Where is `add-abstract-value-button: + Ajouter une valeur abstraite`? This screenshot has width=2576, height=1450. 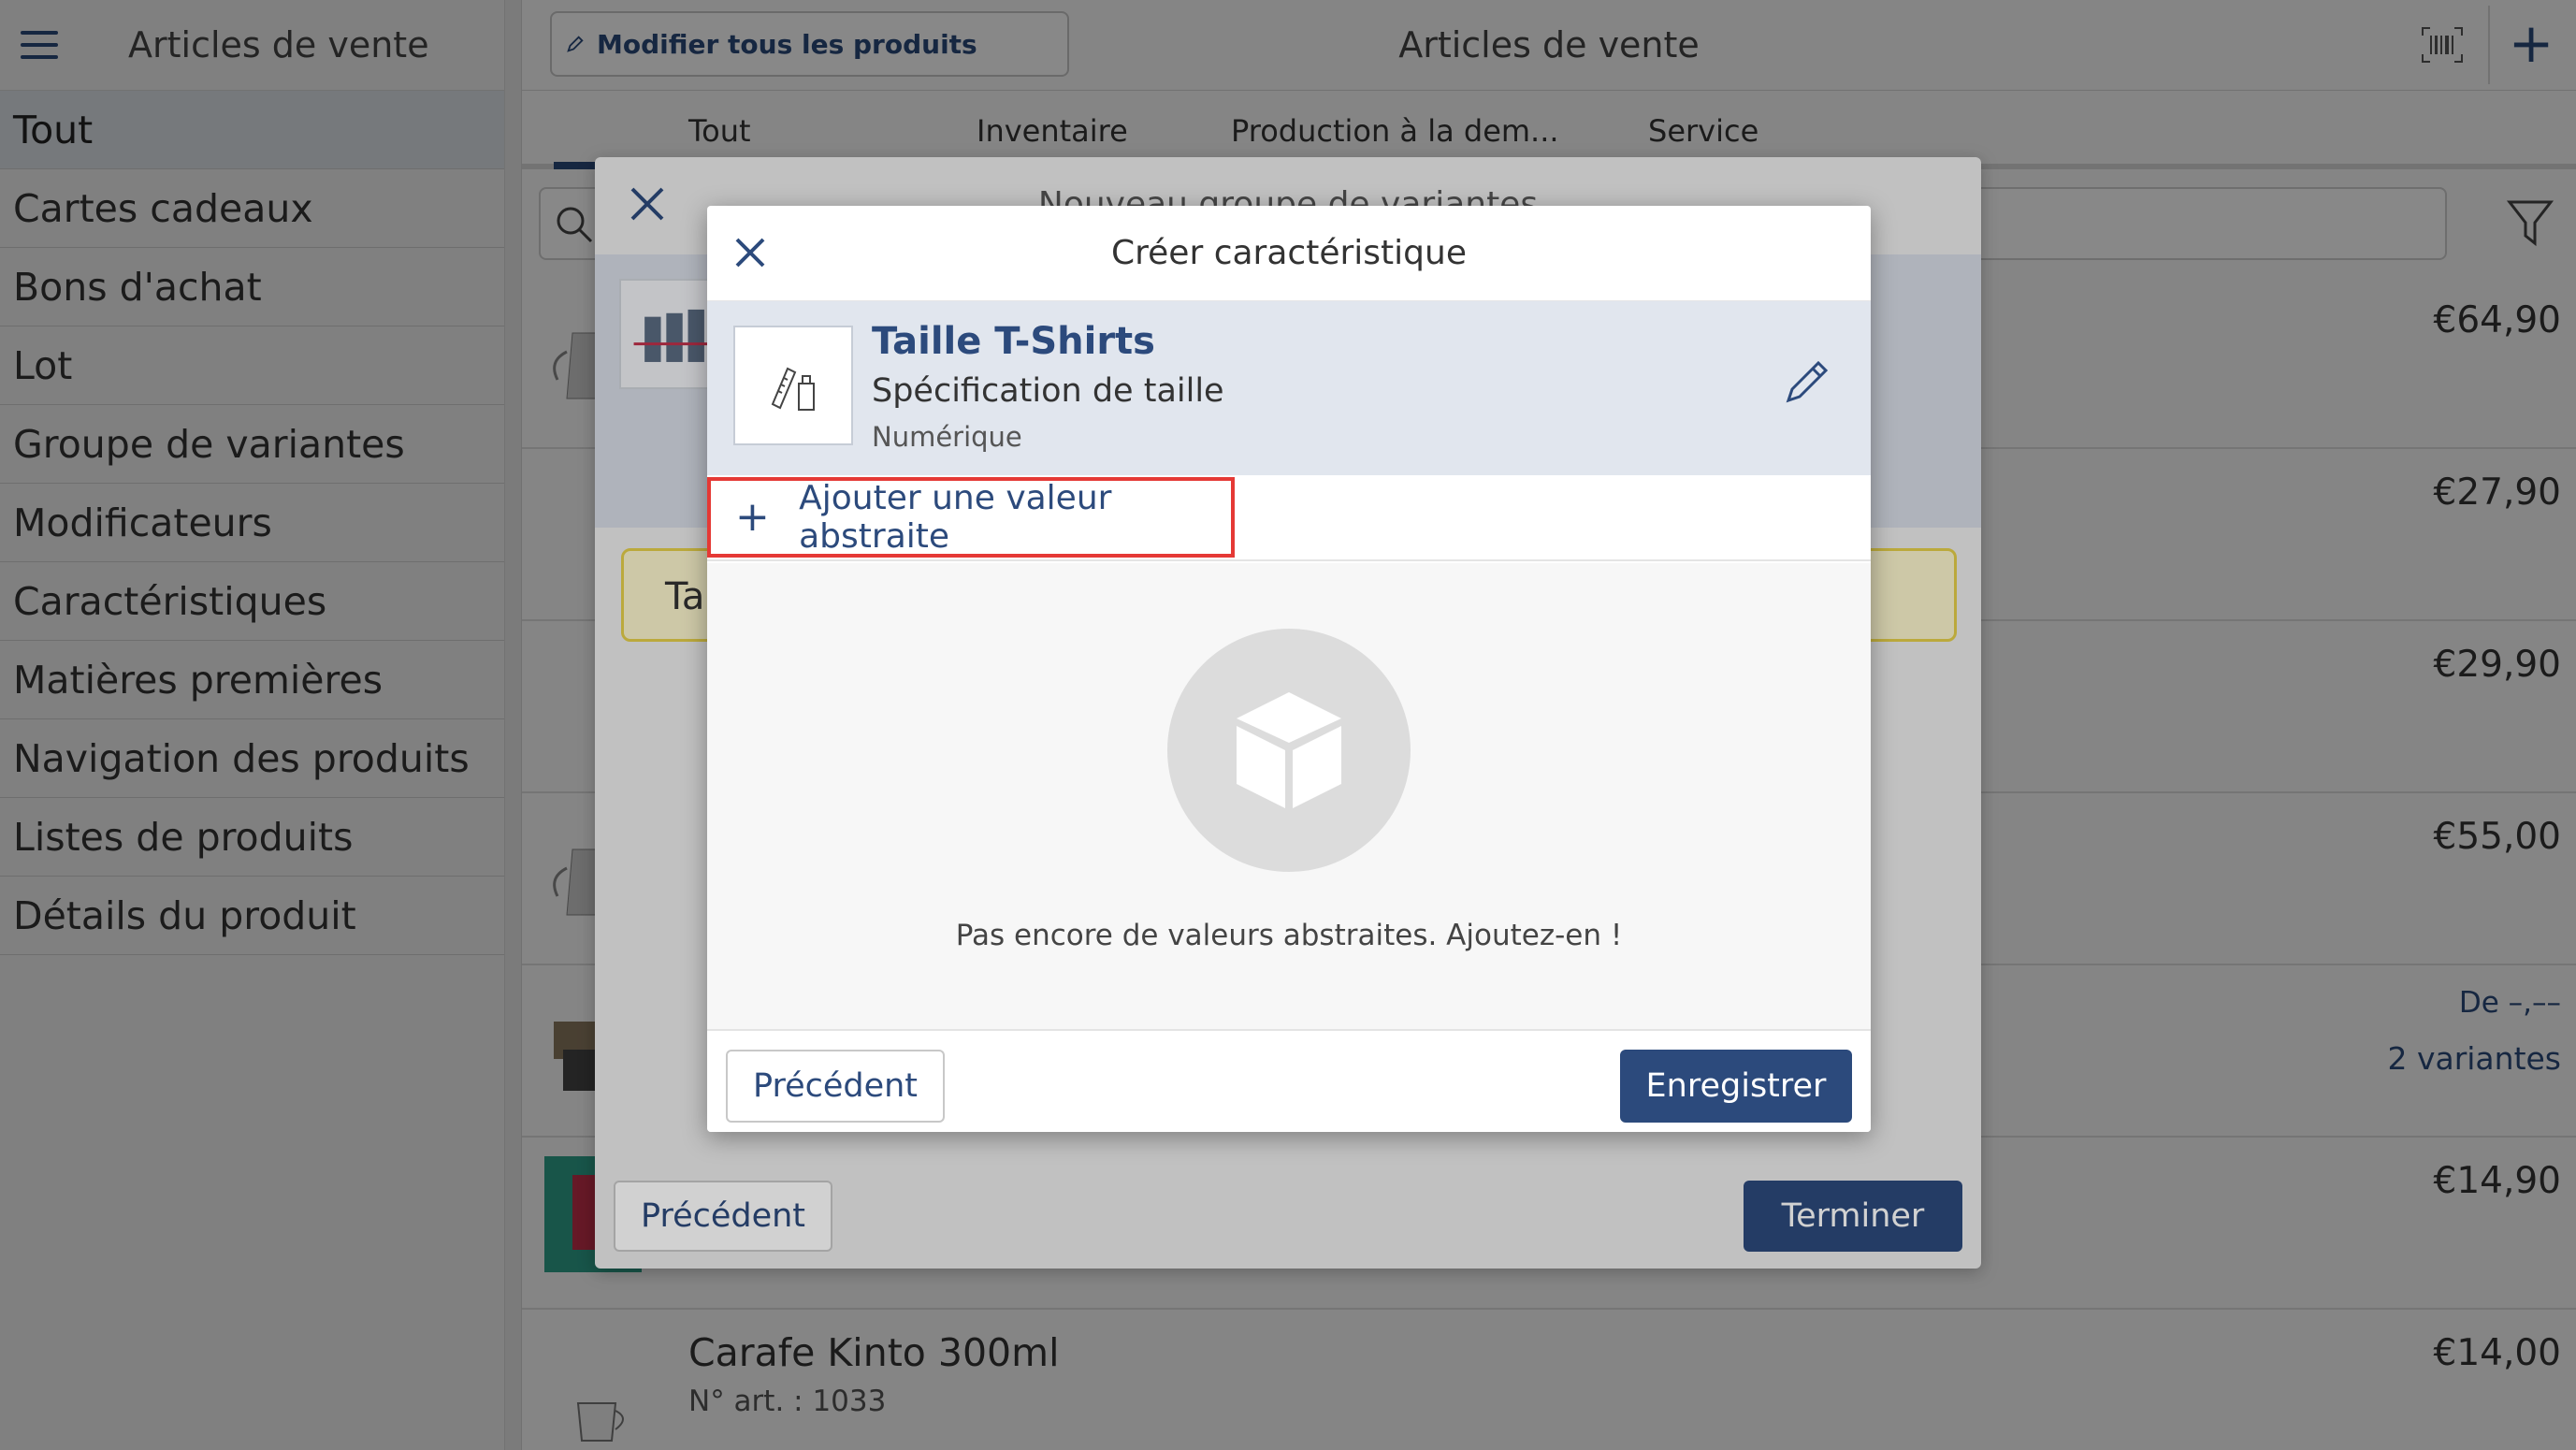
add-abstract-value-button: + Ajouter une valeur abstraite is located at coordinates (971, 517).